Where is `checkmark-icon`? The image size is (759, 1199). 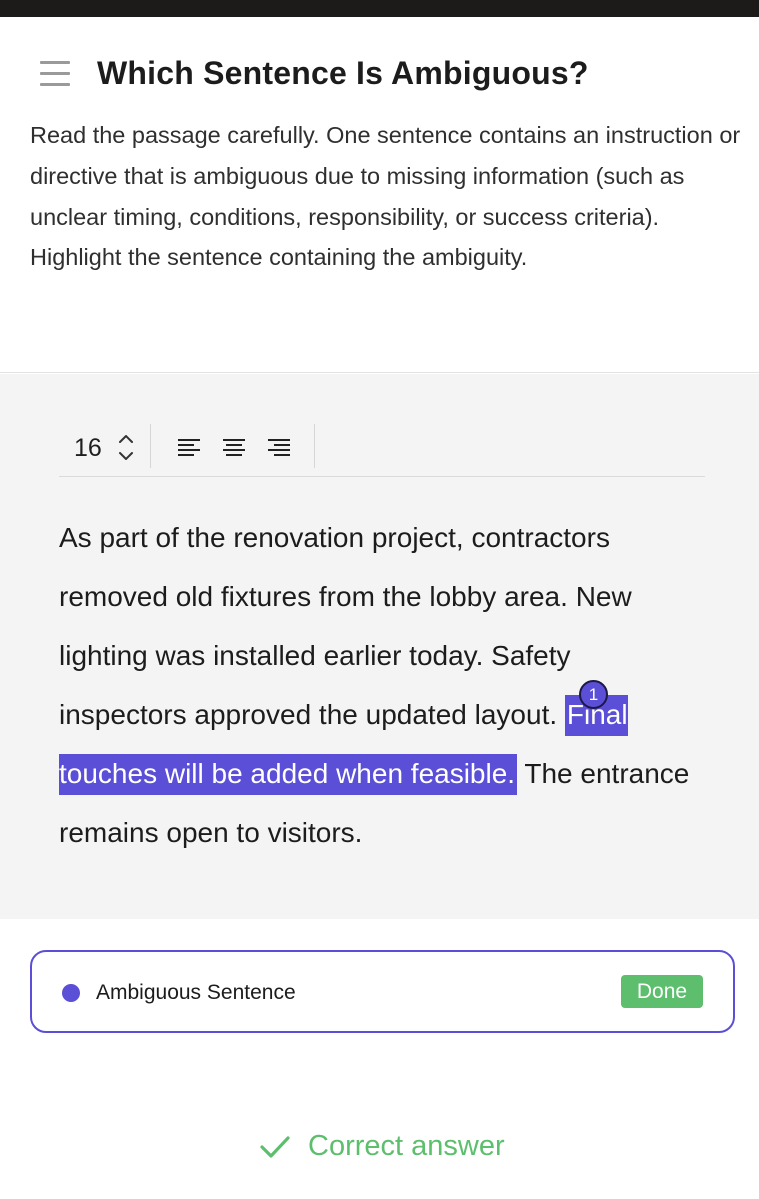 checkmark-icon is located at coordinates (275, 1147).